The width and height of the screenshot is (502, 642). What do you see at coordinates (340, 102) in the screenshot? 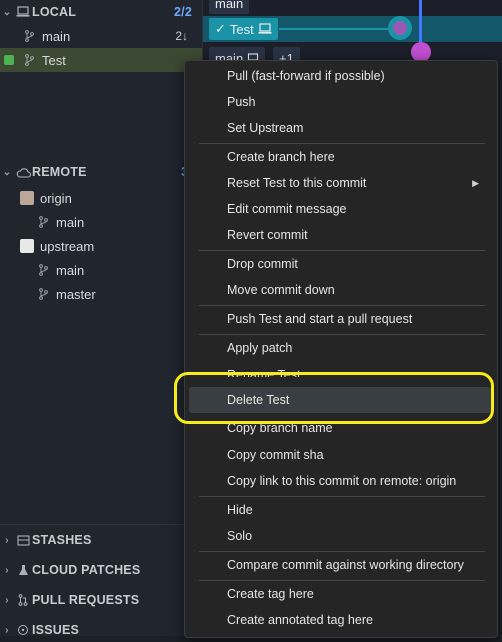
I see `menu-item-push: Push` at bounding box center [340, 102].